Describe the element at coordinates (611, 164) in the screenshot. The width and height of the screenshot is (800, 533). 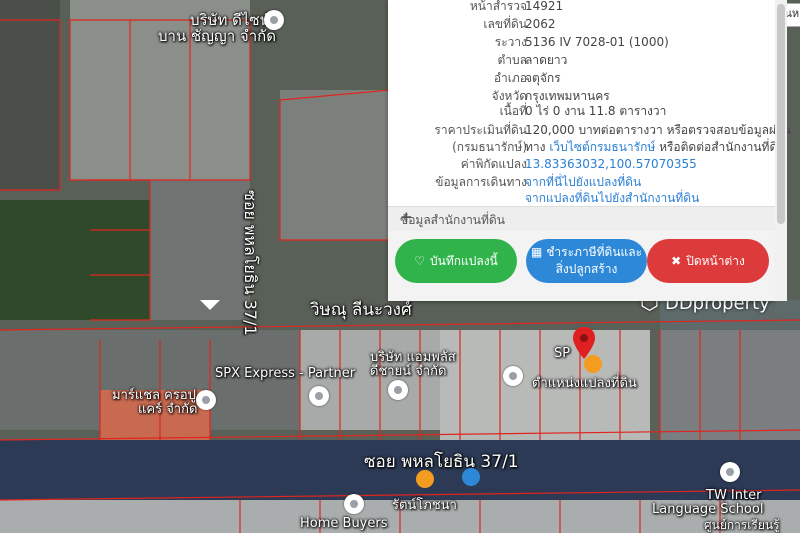
I see `coordinates-link: 13.83363032,100.57070355` at that location.